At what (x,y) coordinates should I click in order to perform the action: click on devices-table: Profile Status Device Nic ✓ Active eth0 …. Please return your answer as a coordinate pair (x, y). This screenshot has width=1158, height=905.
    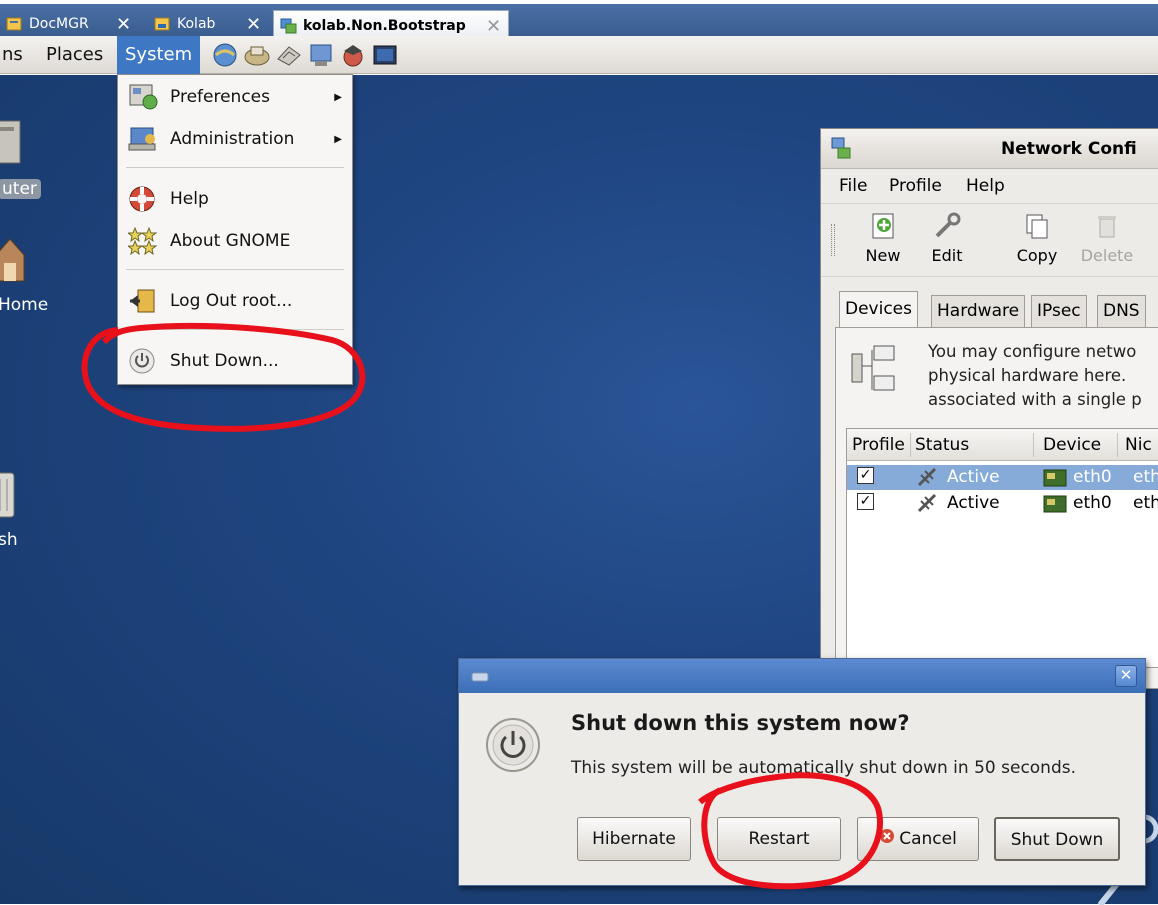
    Looking at the image, I should click on (1002, 548).